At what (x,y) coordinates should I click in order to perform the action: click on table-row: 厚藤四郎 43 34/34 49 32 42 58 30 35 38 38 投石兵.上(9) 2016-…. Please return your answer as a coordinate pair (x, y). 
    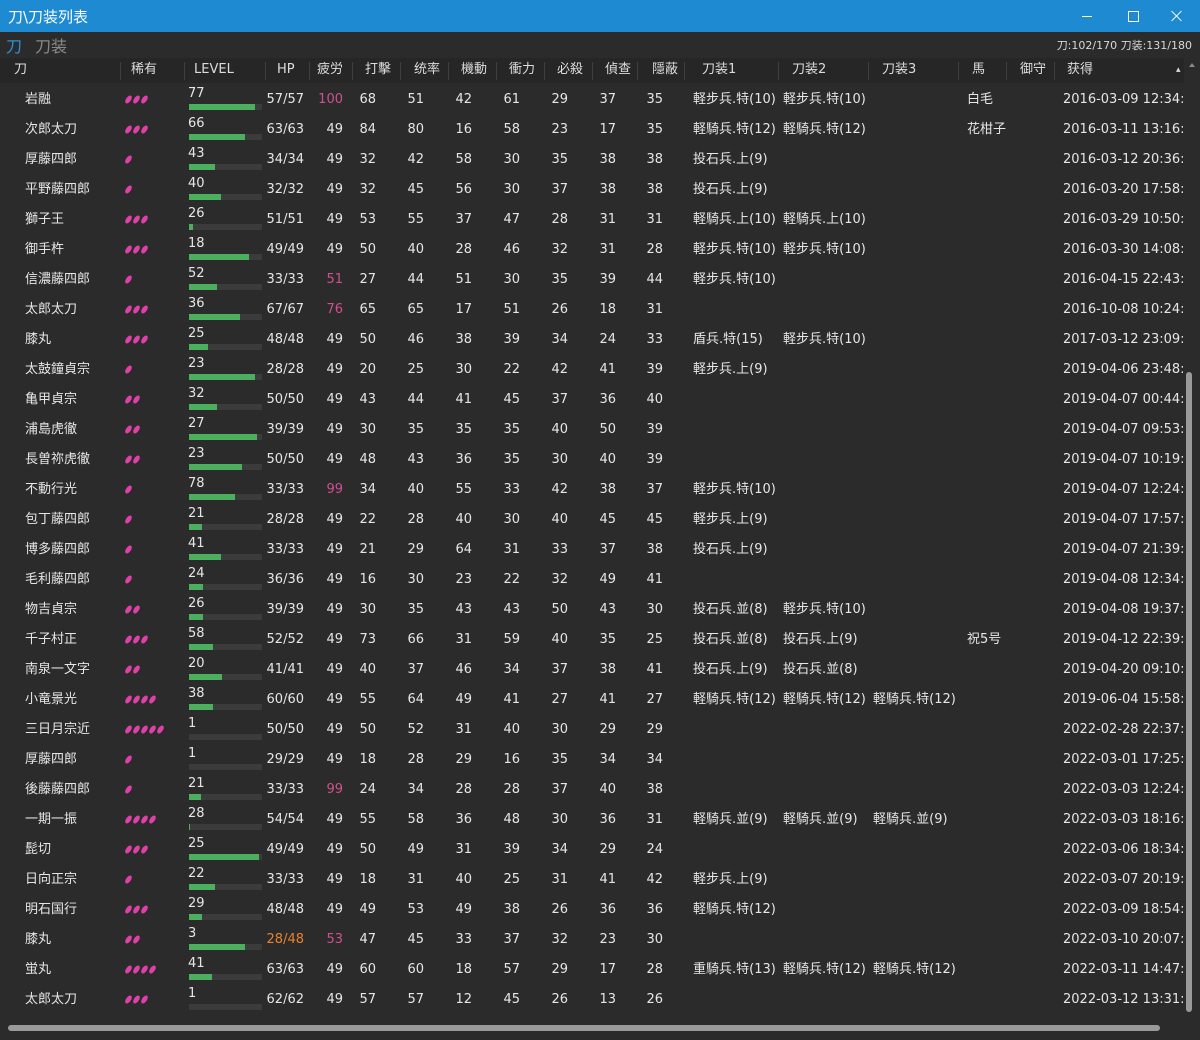
    Looking at the image, I should click on (592, 160).